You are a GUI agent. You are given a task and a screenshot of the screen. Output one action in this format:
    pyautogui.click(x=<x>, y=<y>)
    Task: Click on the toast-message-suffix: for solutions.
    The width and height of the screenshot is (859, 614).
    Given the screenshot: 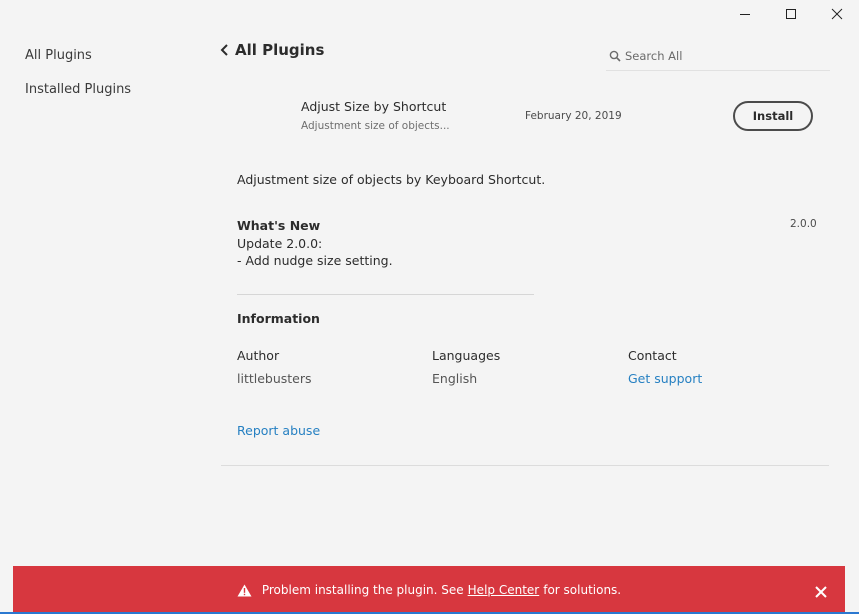 What is the action you would take?
    pyautogui.click(x=582, y=590)
    